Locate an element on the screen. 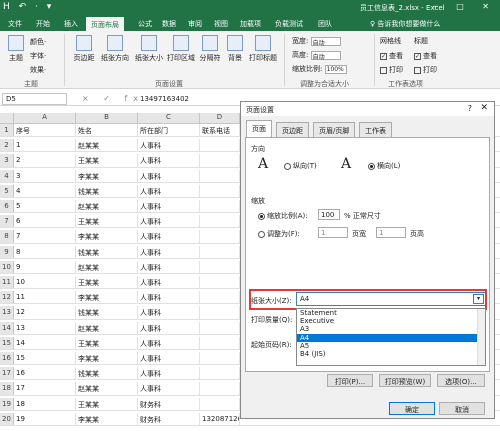  row-header: 9 is located at coordinates (7, 251).